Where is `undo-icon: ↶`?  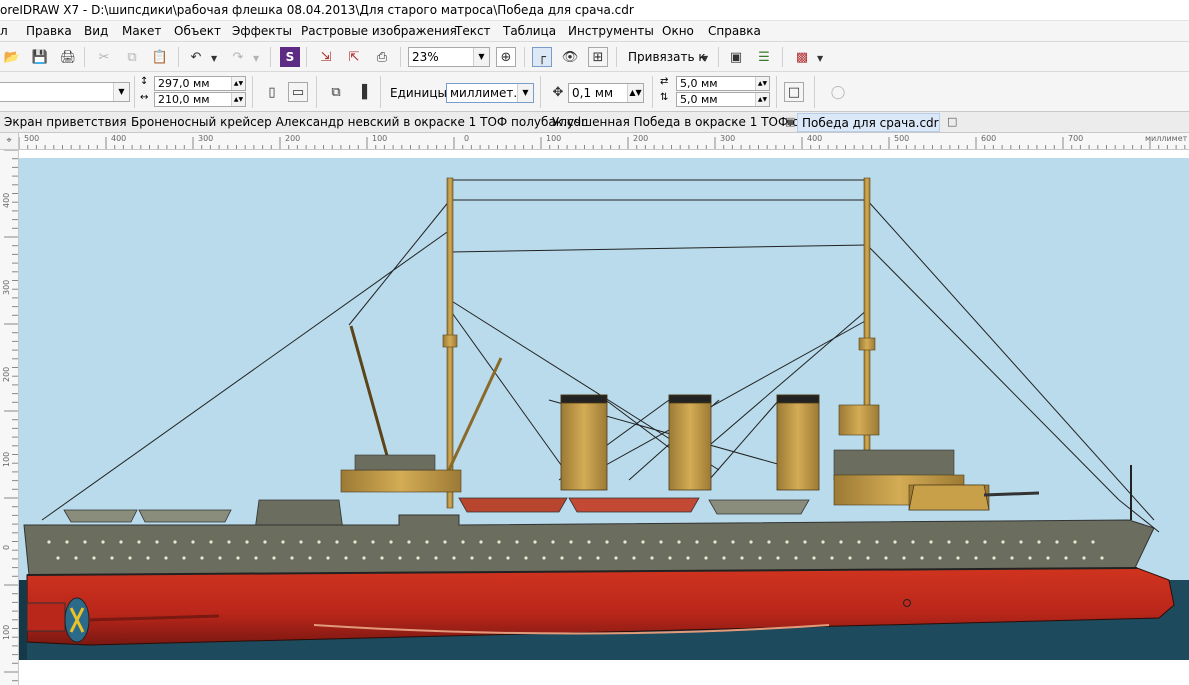
undo-icon: ↶ is located at coordinates (196, 57).